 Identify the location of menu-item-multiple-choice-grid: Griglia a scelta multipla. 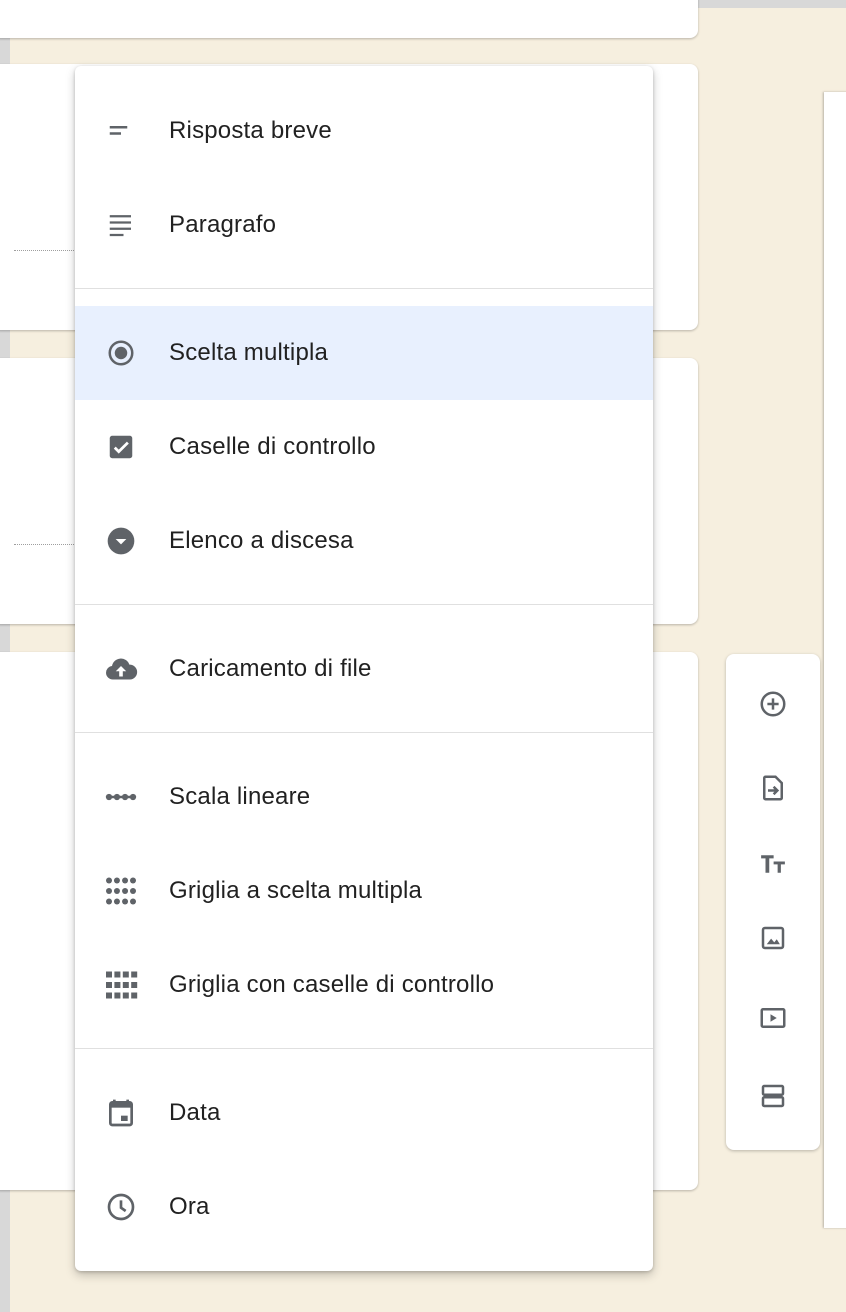
(364, 891).